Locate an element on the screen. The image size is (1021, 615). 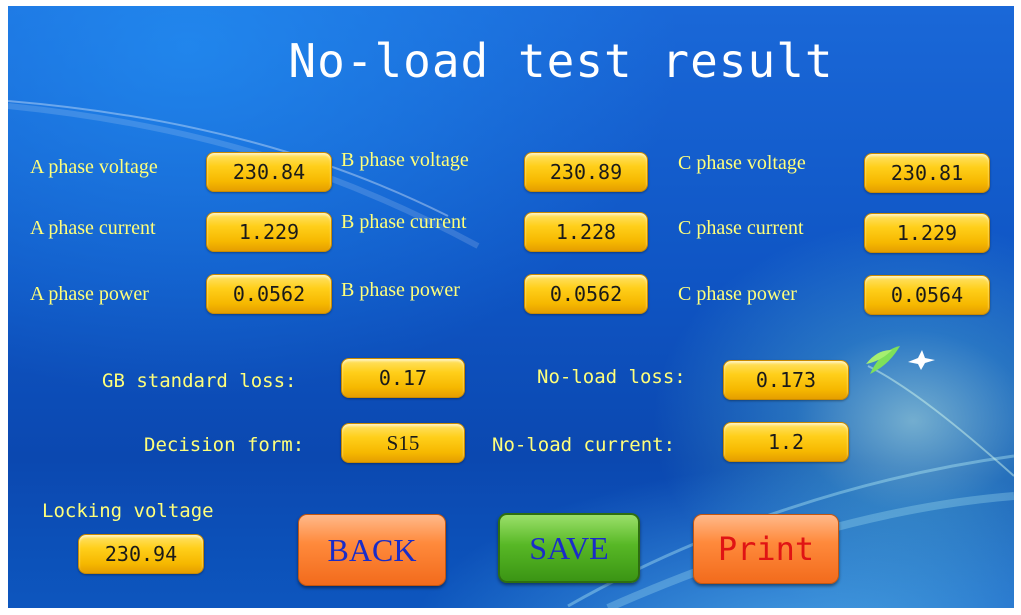
decision-form-value: S15 is located at coordinates (403, 443).